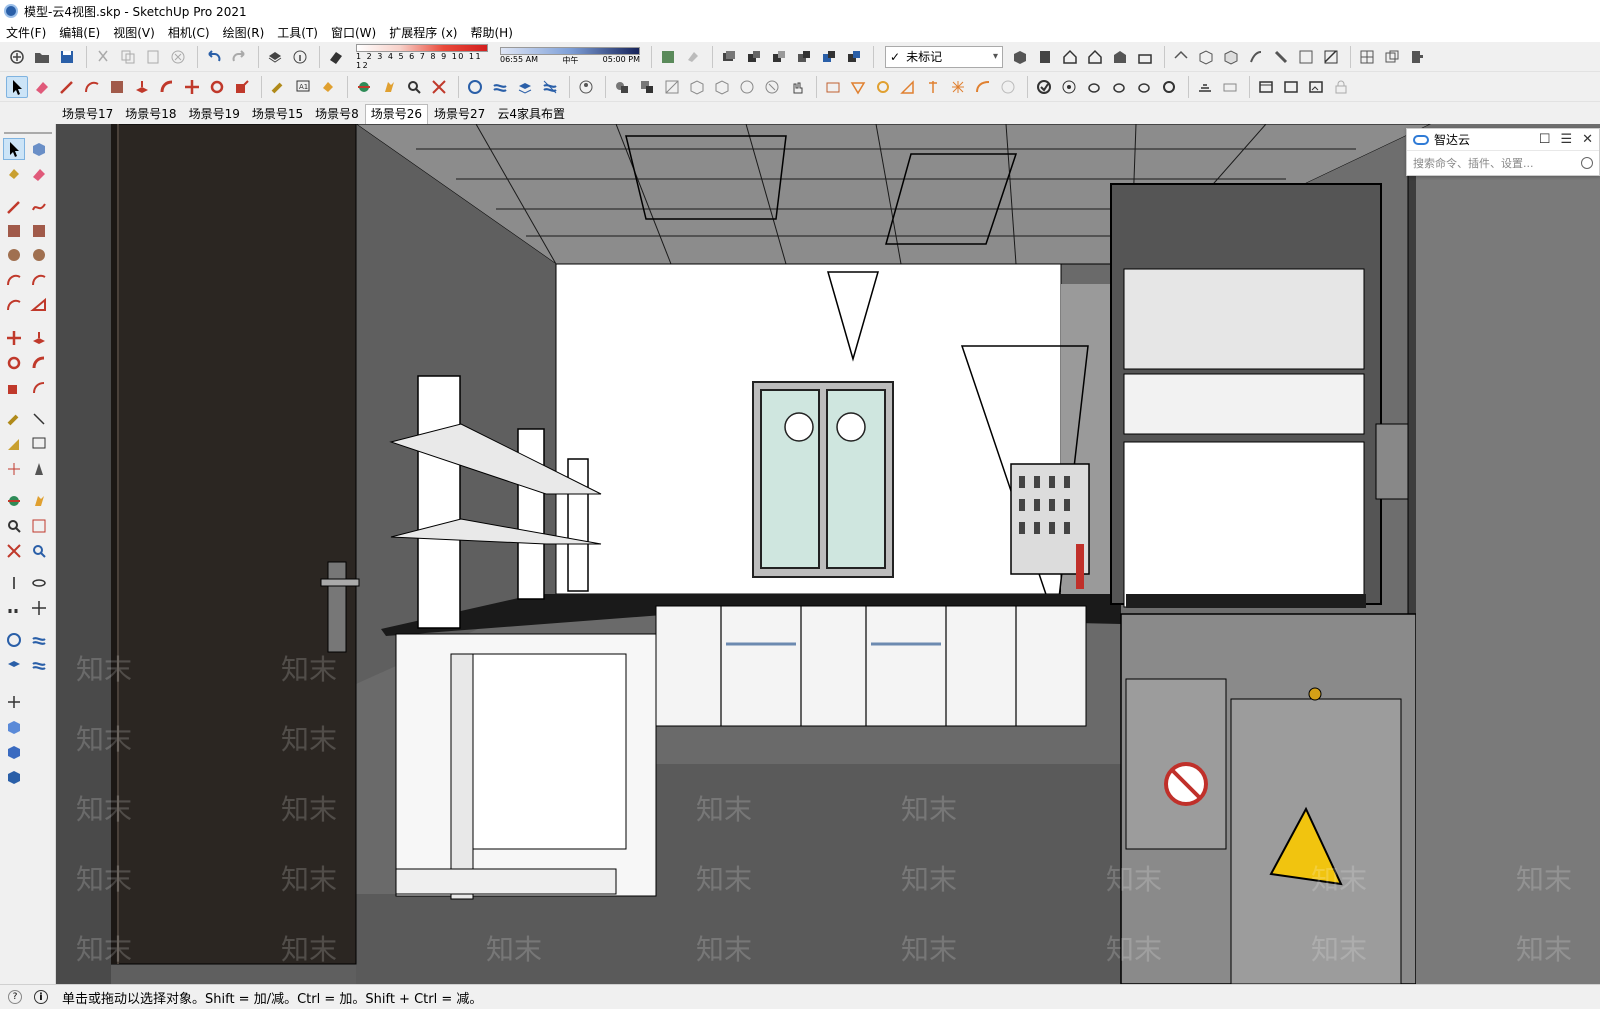 This screenshot has height=1009, width=1600. I want to click on look-around-icon, so click(883, 87).